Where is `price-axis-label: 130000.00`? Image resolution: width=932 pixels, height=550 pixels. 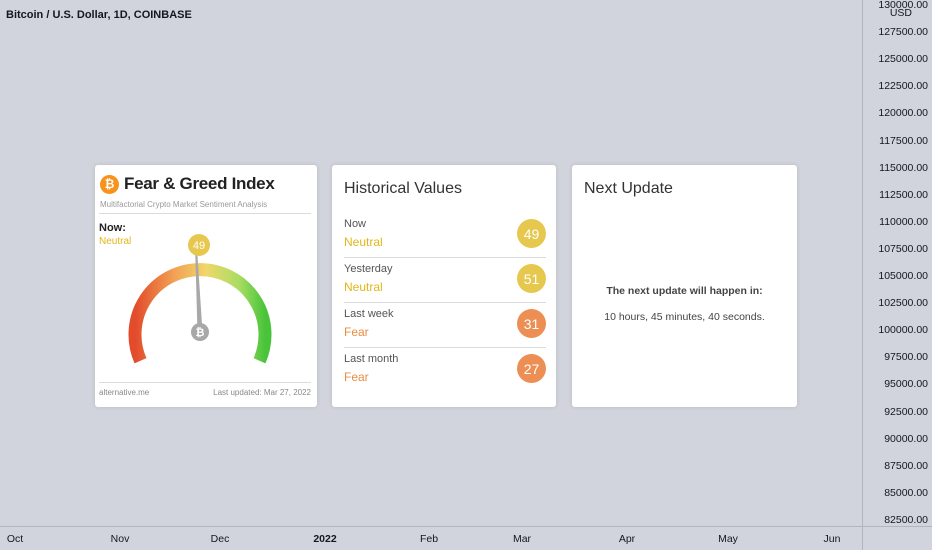 price-axis-label: 130000.00 is located at coordinates (903, 5).